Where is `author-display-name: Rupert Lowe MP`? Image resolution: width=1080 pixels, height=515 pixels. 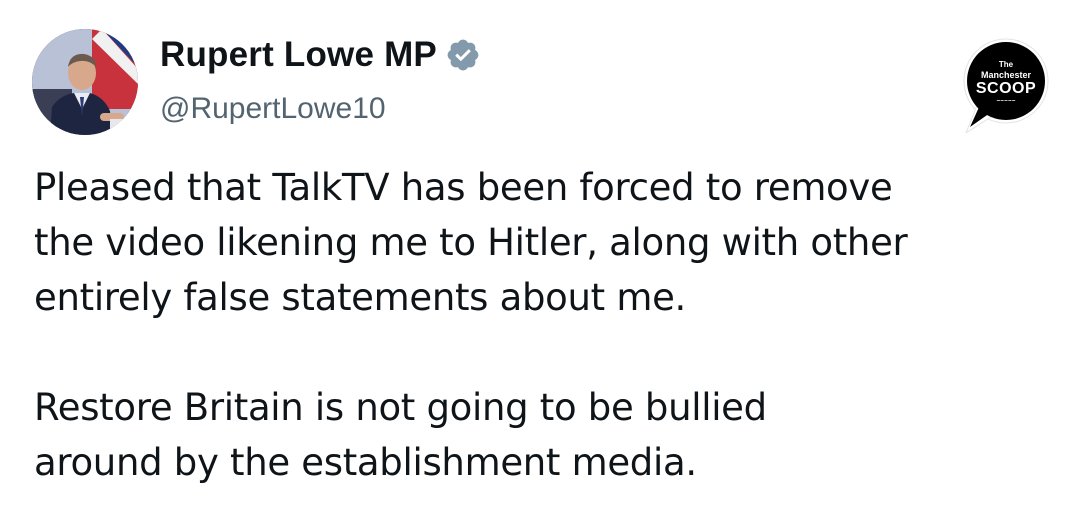
author-display-name: Rupert Lowe MP is located at coordinates (298, 55).